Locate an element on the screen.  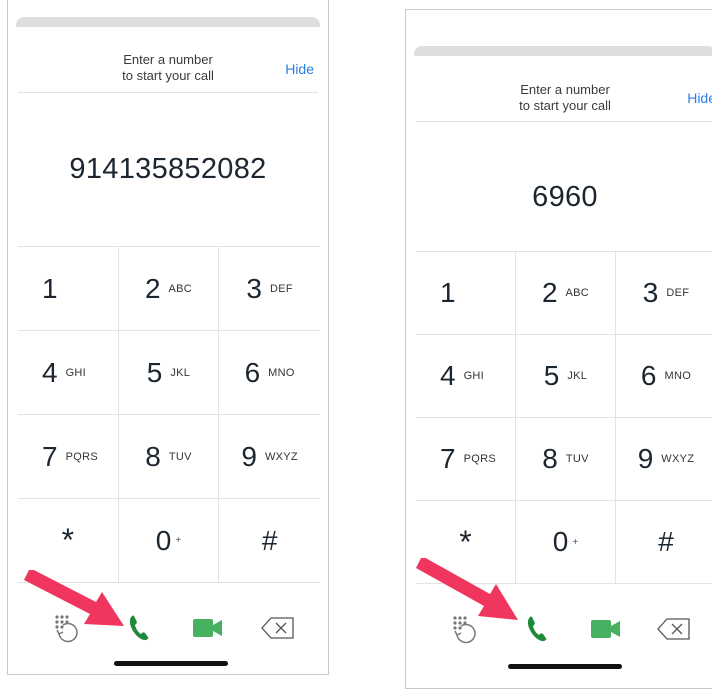
dialed-number: 914135852082 is located at coordinates (168, 169).